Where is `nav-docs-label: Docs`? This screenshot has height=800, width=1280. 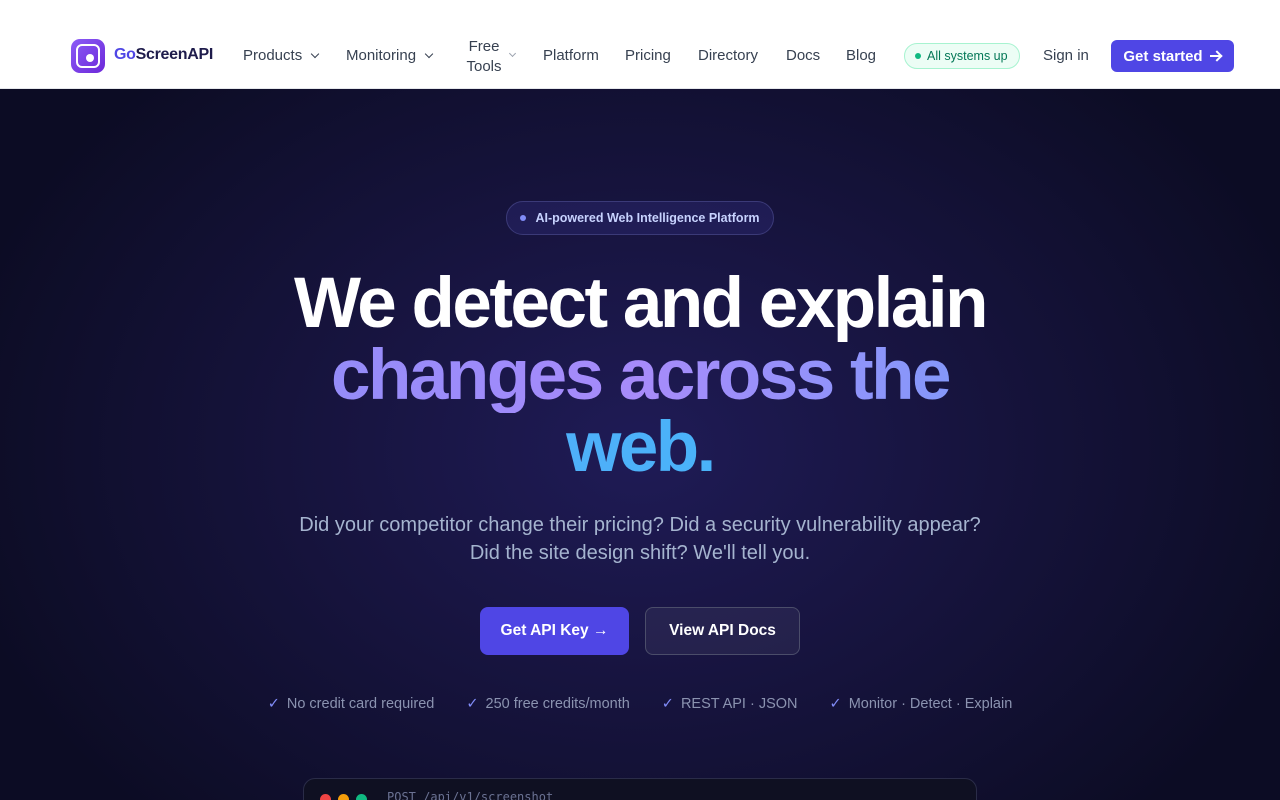 nav-docs-label: Docs is located at coordinates (803, 55).